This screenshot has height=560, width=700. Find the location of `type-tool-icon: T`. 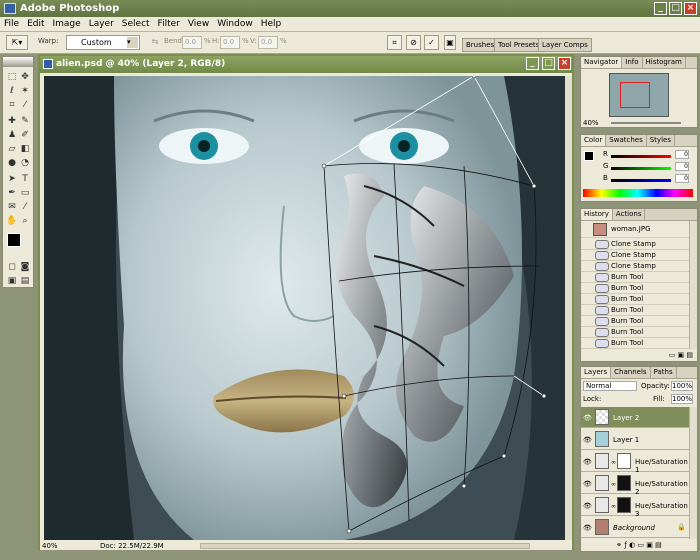

type-tool-icon: T is located at coordinates (25, 179).